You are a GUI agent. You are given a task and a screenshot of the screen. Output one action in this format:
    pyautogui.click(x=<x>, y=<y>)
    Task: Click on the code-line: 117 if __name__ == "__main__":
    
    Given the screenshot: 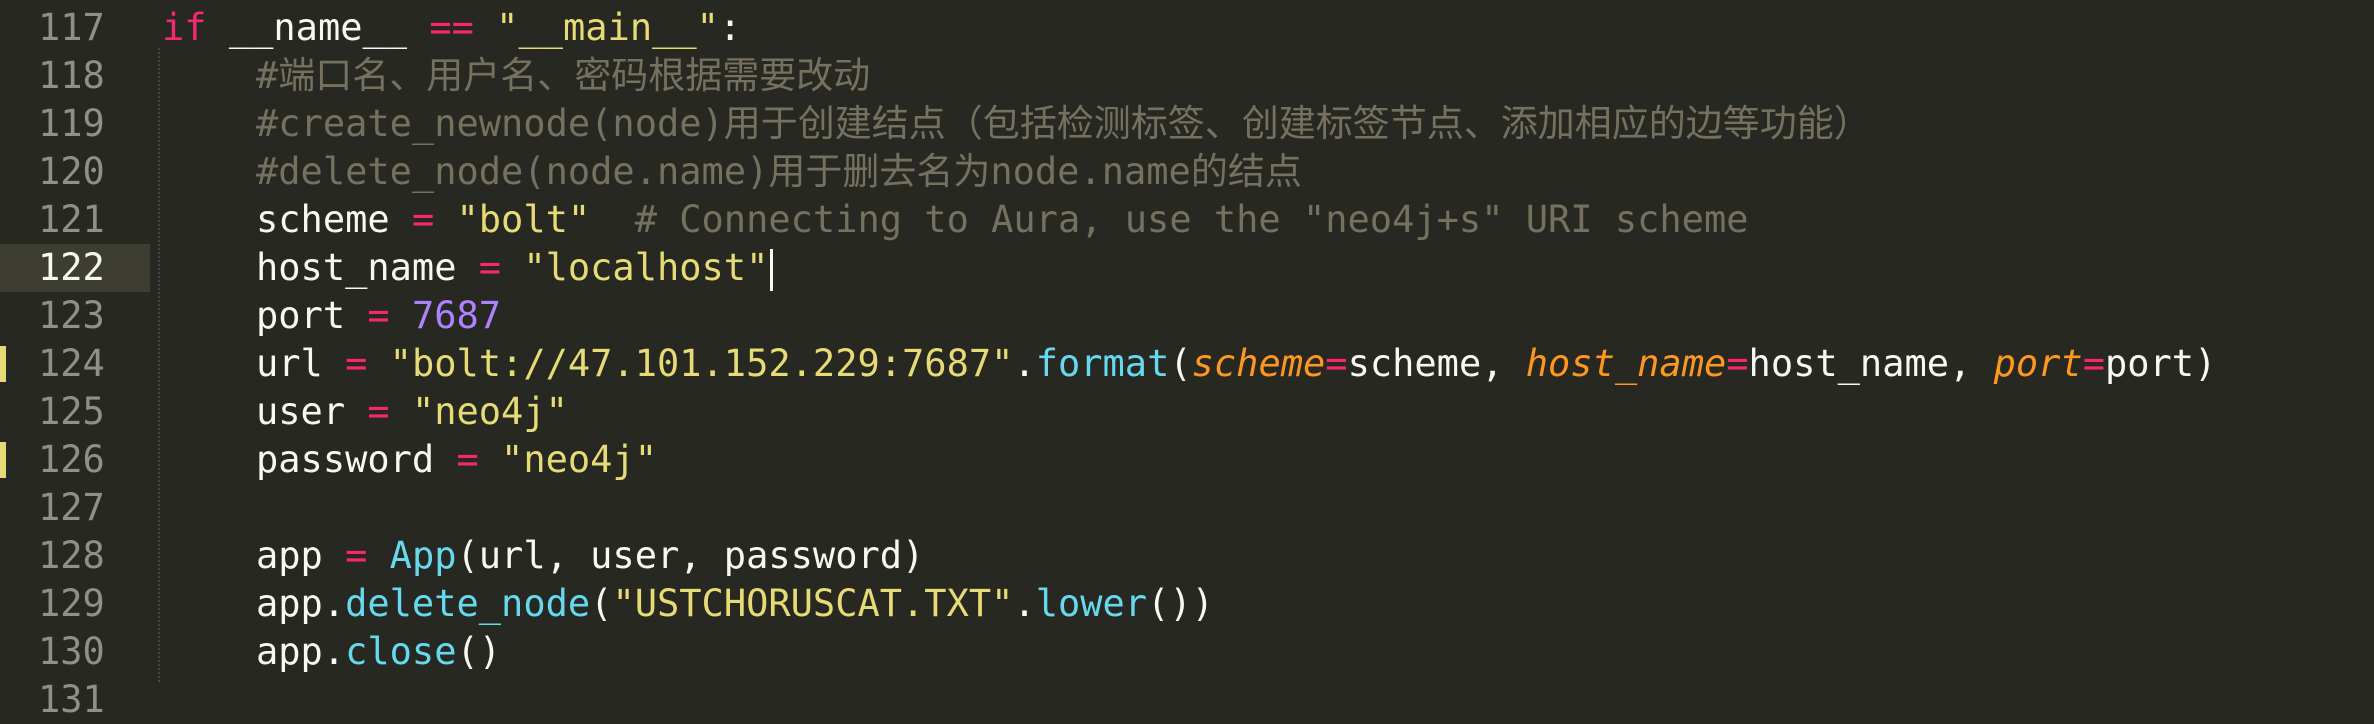 What is the action you would take?
    pyautogui.click(x=1187, y=28)
    